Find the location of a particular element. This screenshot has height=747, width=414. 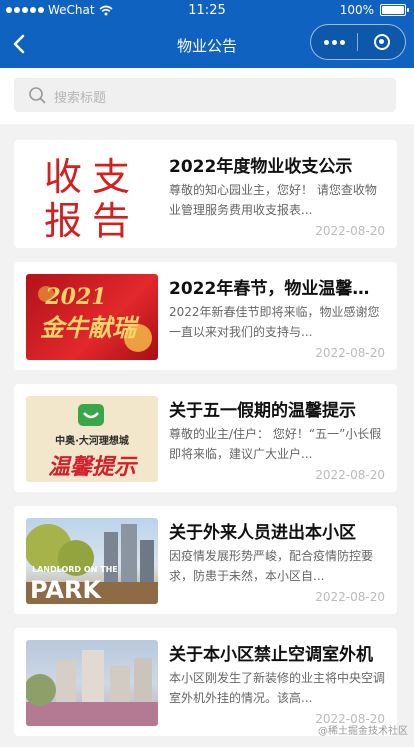

search-bar: 搜索标题 is located at coordinates (207, 96).